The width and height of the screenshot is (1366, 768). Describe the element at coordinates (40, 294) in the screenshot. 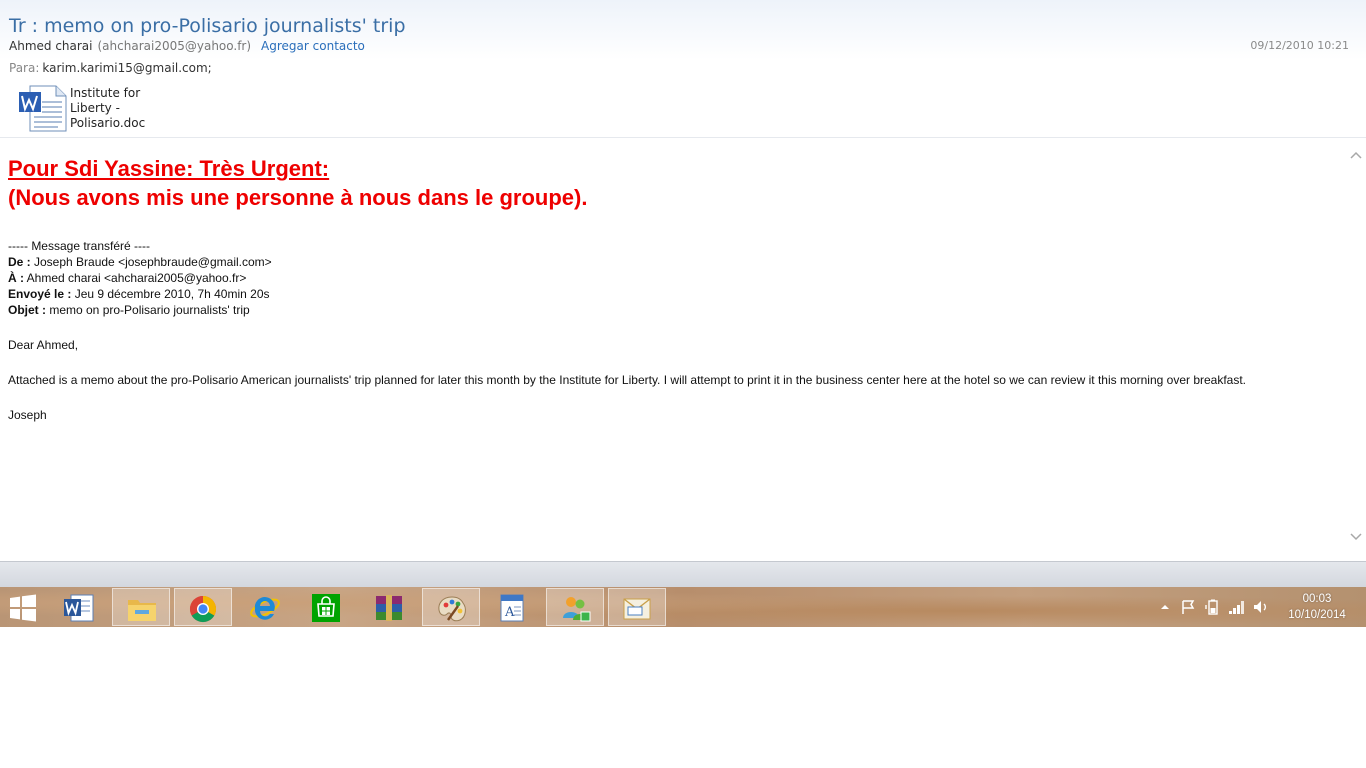

I see `envoye-label: Envoyé le :` at that location.